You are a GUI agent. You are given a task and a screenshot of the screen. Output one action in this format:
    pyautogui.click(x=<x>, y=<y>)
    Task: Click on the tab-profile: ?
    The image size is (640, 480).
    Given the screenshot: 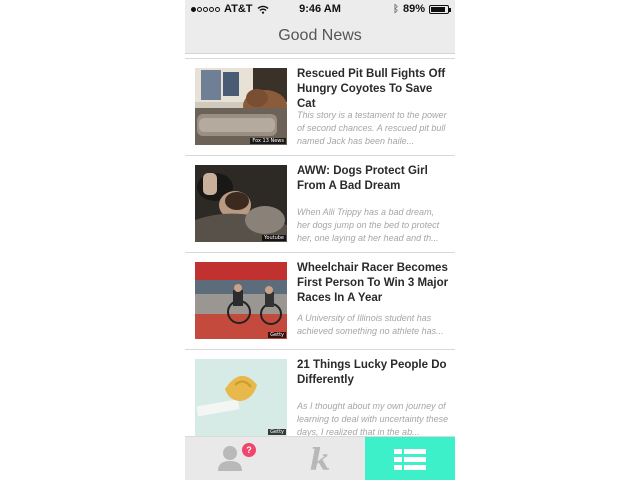 What is the action you would take?
    pyautogui.click(x=230, y=458)
    